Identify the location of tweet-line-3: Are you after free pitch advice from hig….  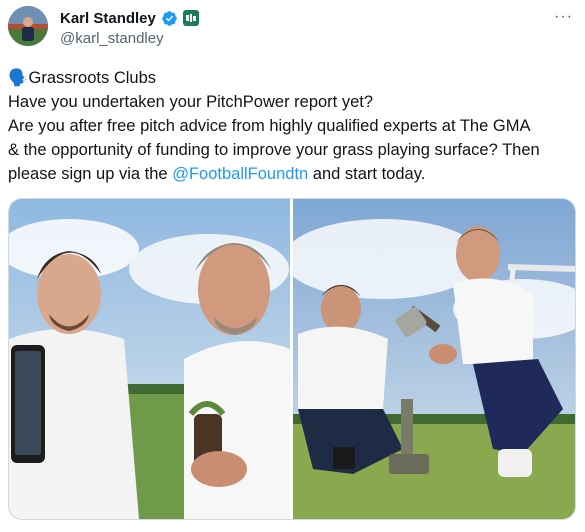
(269, 126).